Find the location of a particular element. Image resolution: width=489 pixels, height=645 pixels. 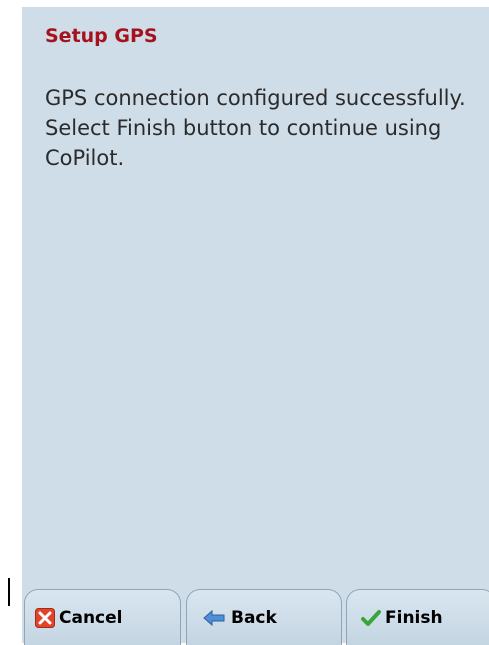

cancel-button: Cancel is located at coordinates (102, 617).